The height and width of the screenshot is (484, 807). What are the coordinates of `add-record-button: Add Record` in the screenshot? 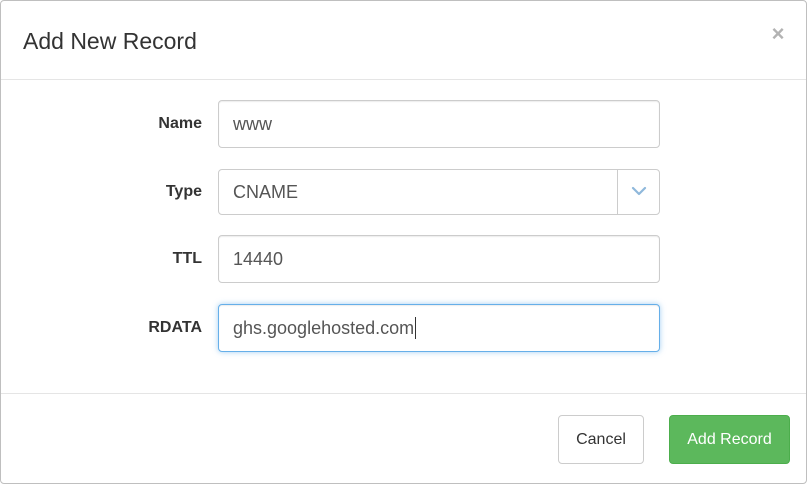 It's located at (729, 439).